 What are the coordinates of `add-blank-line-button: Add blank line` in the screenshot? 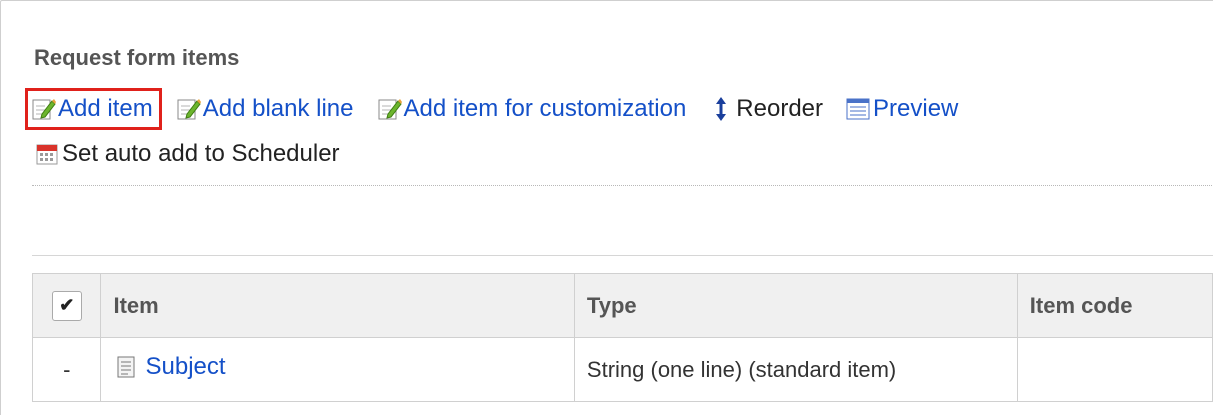 It's located at (264, 109).